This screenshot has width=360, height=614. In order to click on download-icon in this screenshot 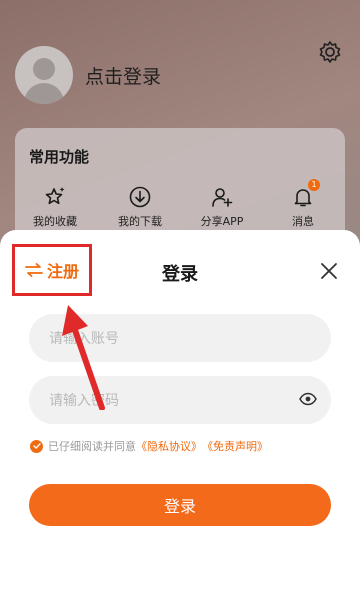, I will do `click(140, 197)`.